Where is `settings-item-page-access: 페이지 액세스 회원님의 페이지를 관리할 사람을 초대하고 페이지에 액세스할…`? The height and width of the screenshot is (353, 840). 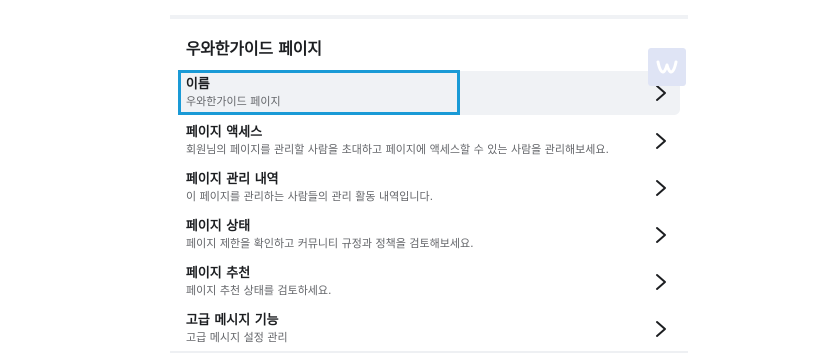 settings-item-page-access: 페이지 액세스 회원님의 페이지를 관리할 사람을 초대하고 페이지에 액세스할… is located at coordinates (429, 141).